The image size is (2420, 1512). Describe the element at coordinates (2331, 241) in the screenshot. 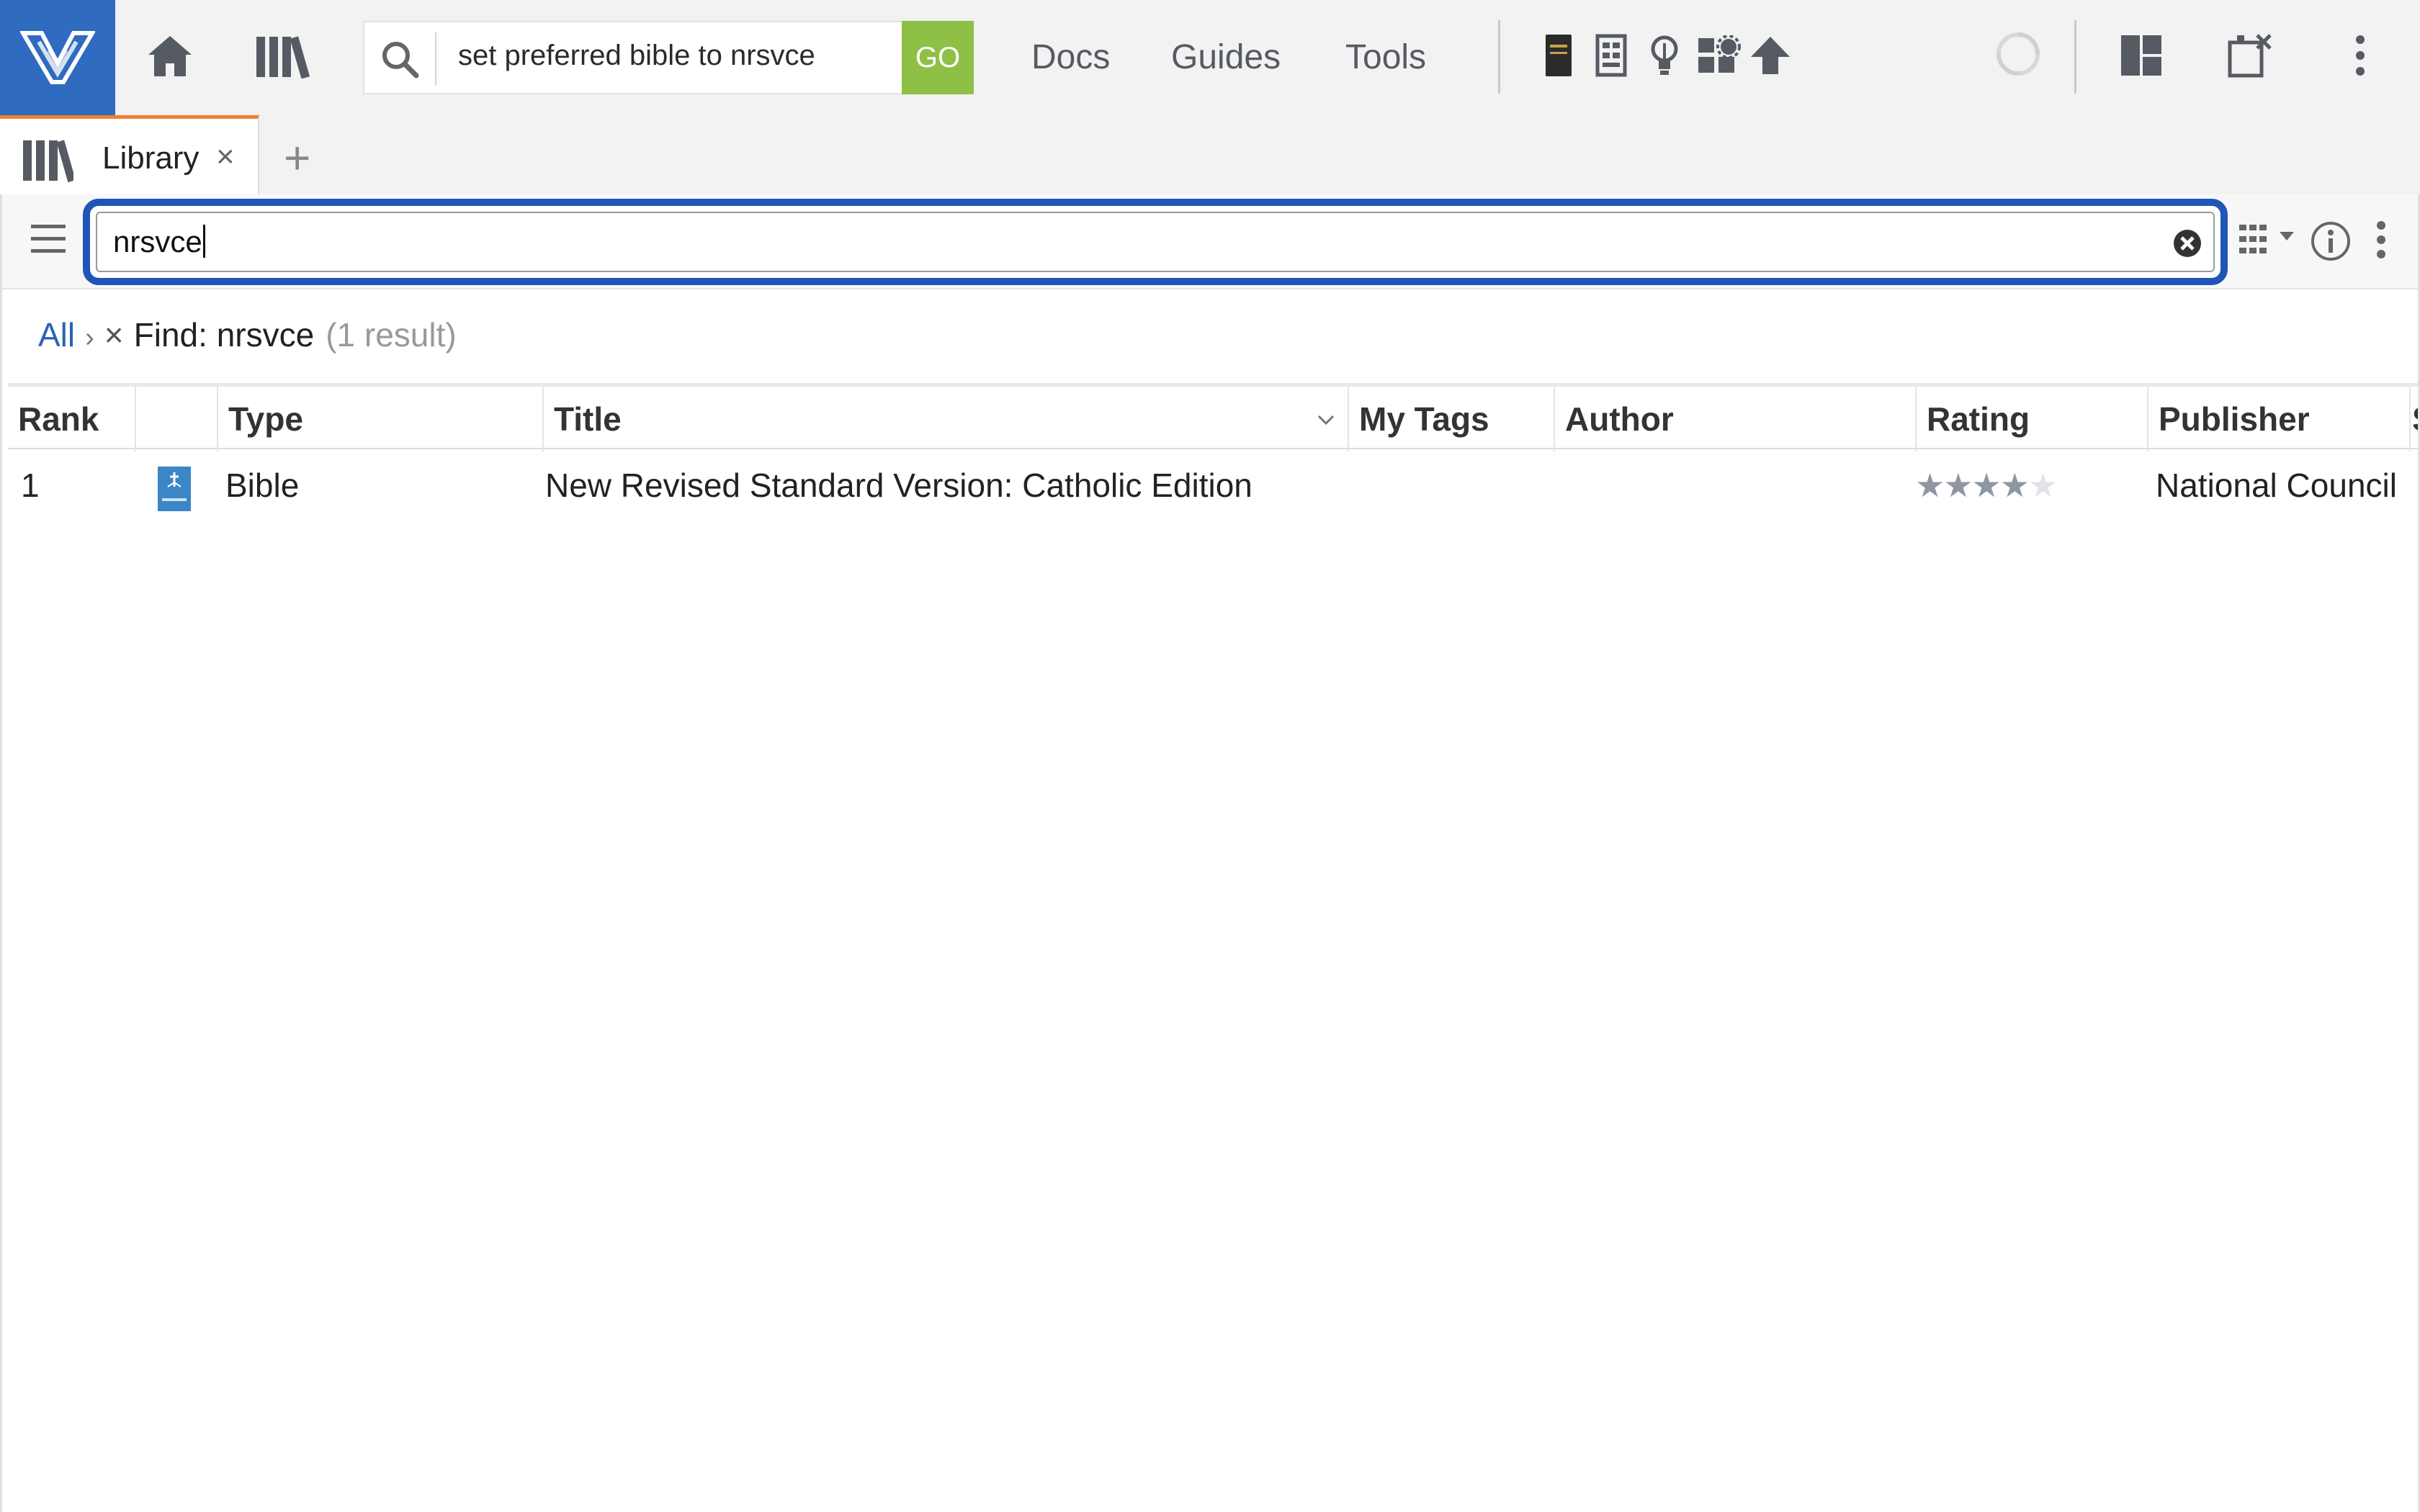

I see `info-icon` at that location.